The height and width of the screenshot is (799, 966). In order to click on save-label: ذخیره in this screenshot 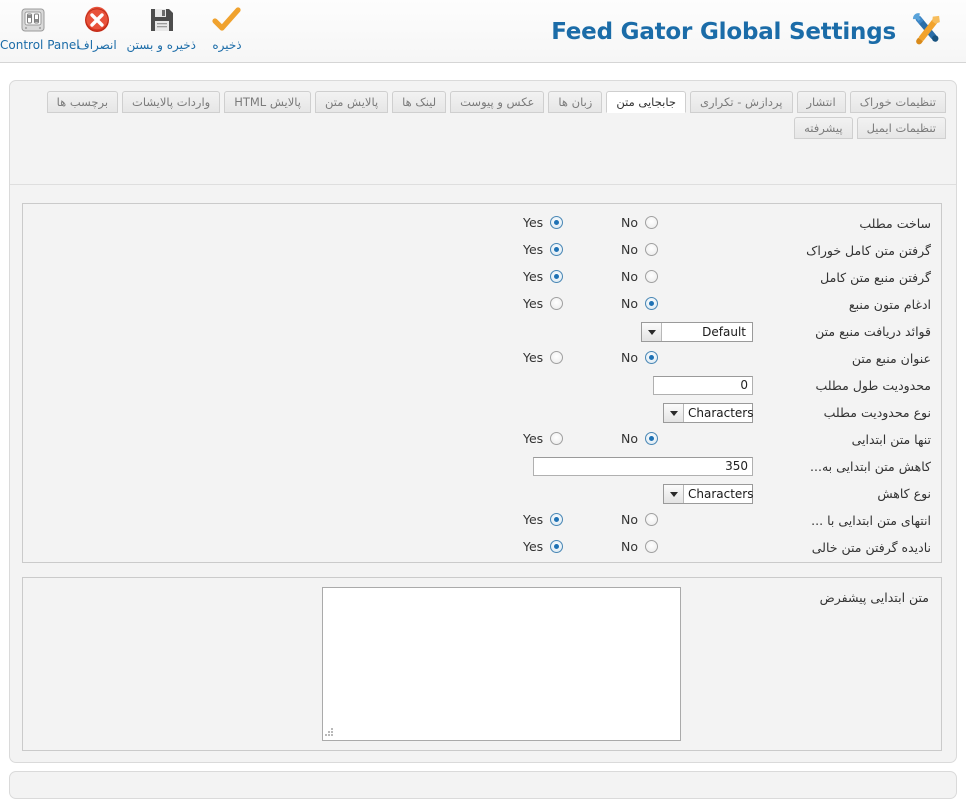, I will do `click(227, 45)`.